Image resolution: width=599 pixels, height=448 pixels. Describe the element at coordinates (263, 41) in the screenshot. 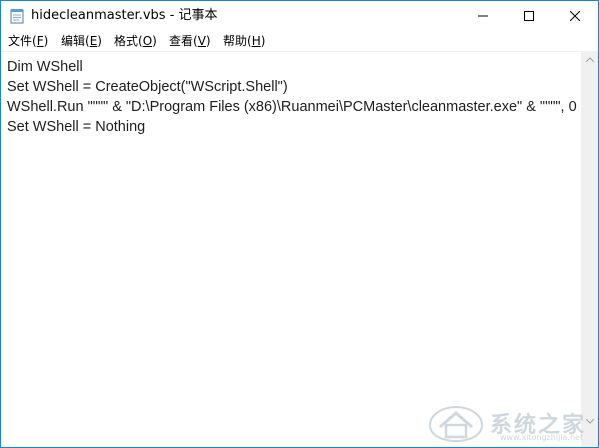

I see `menu-help-close: )` at that location.